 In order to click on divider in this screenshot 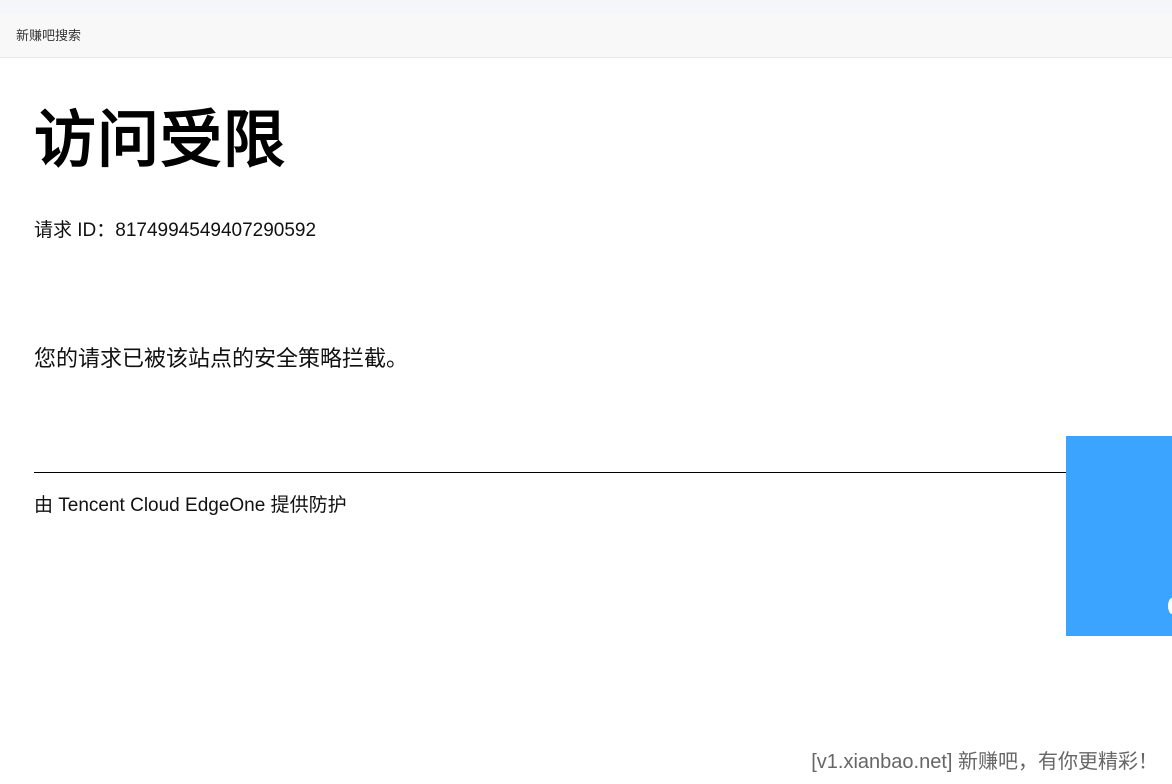, I will do `click(554, 472)`.